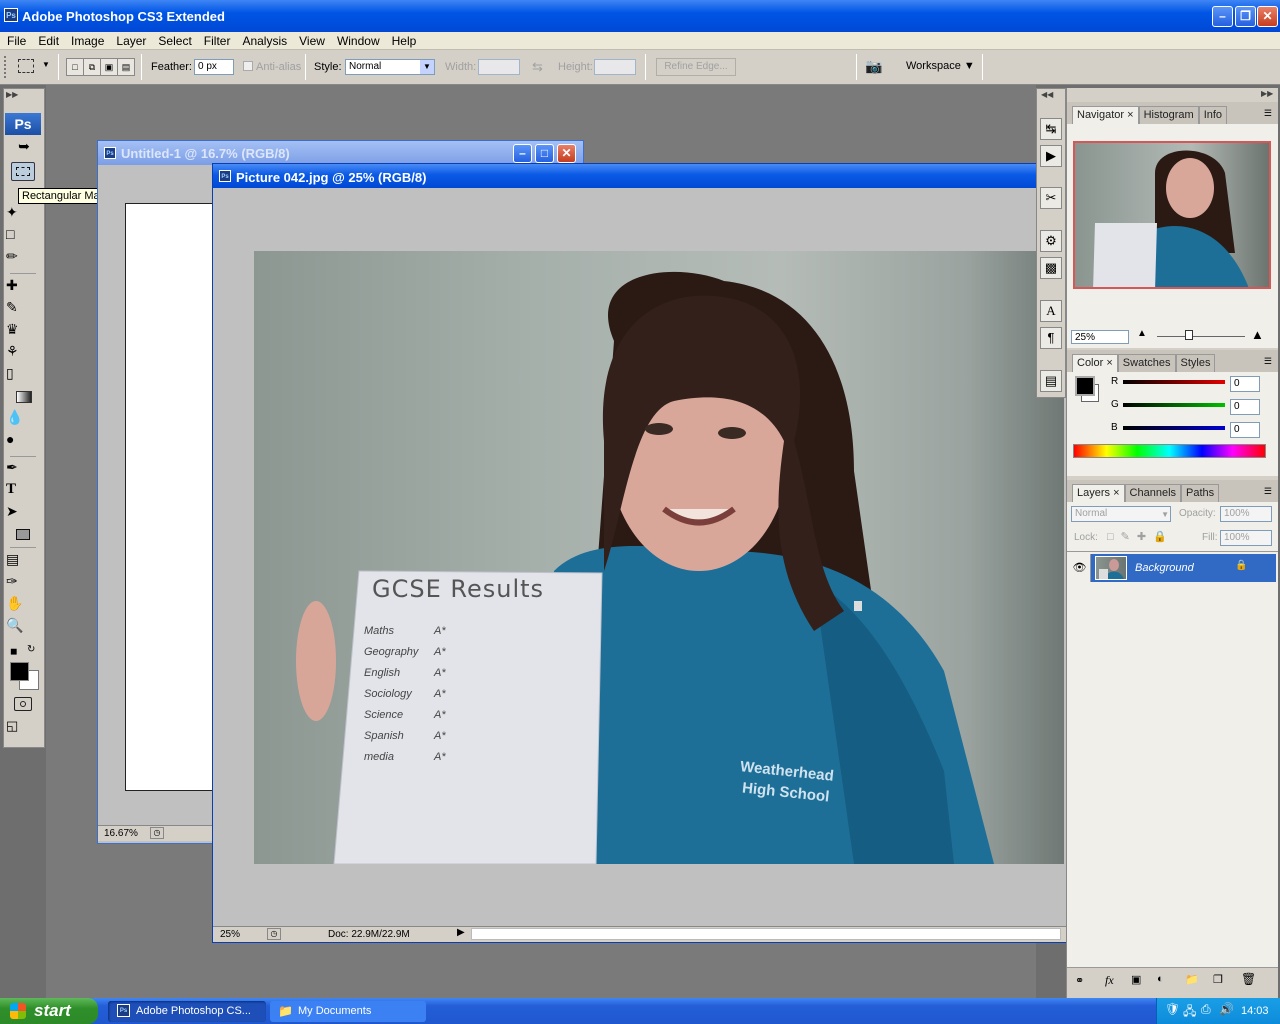 The image size is (1280, 1024). Describe the element at coordinates (537, 67) in the screenshot. I see `swap-icon: ⇆` at that location.